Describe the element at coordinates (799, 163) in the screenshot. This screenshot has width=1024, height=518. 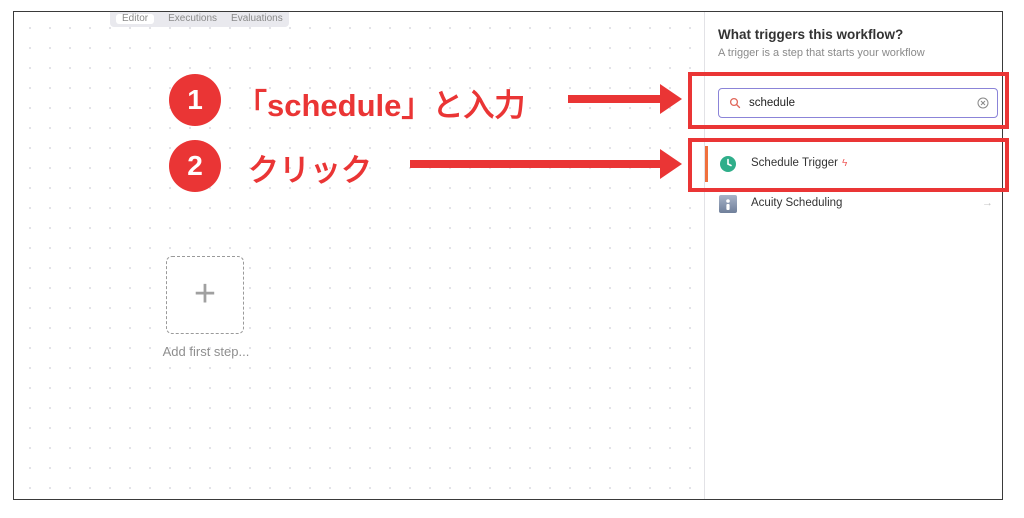
I see `result-label: Schedule Trigger ϟ` at that location.